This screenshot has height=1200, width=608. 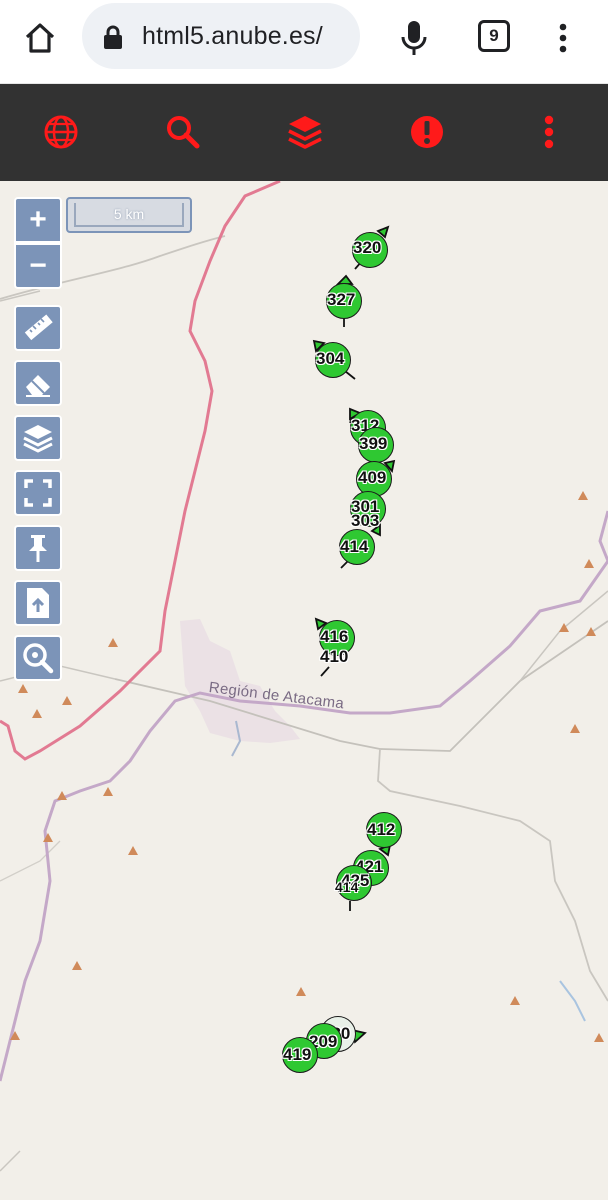 I want to click on alert-icon, so click(x=427, y=132).